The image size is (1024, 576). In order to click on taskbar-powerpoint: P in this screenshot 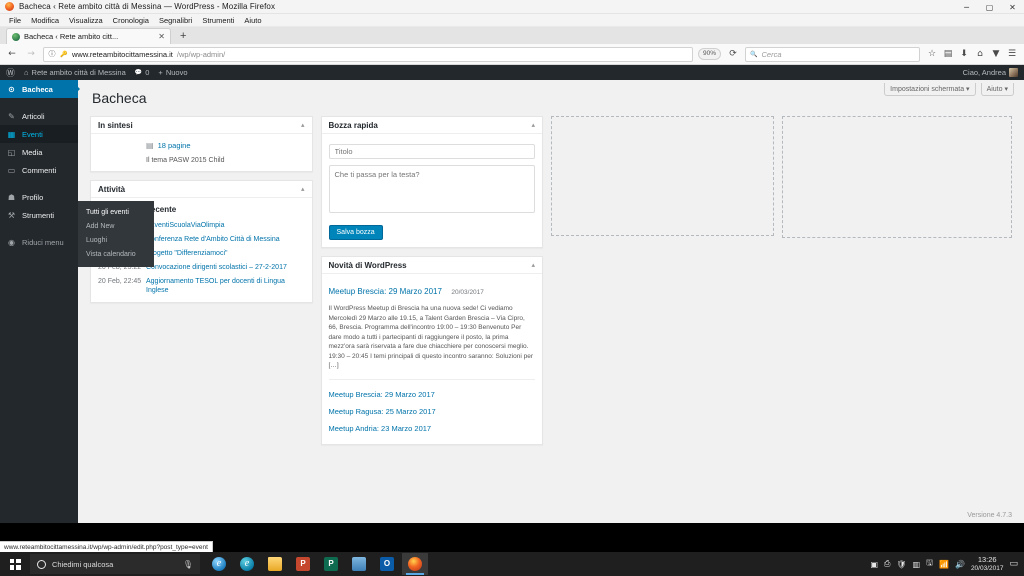, I will do `click(303, 564)`.